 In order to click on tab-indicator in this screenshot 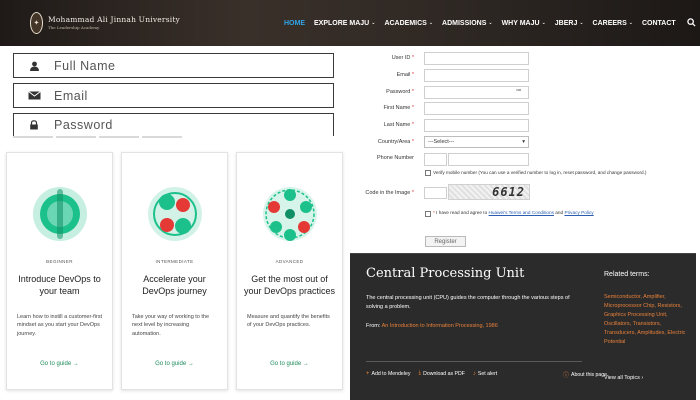, I will do `click(76, 137)`.